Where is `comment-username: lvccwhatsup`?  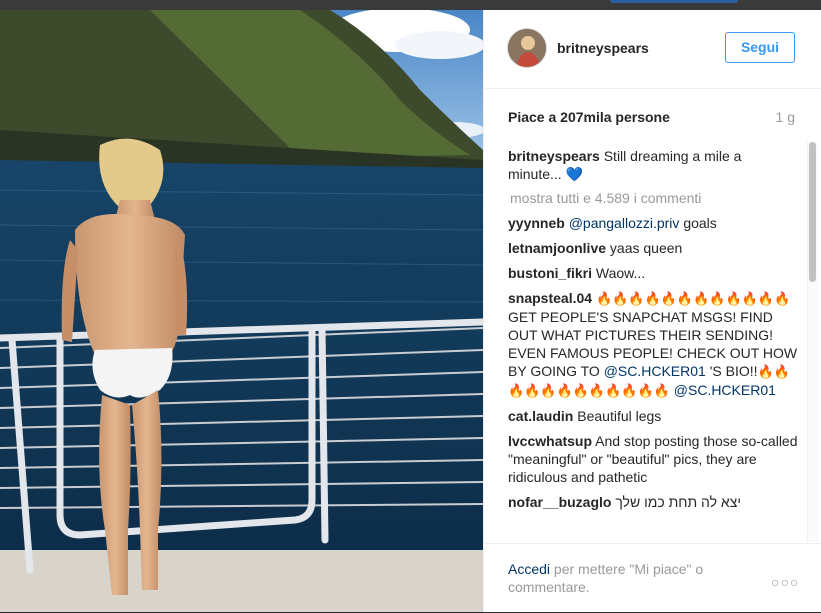 comment-username: lvccwhatsup is located at coordinates (550, 441).